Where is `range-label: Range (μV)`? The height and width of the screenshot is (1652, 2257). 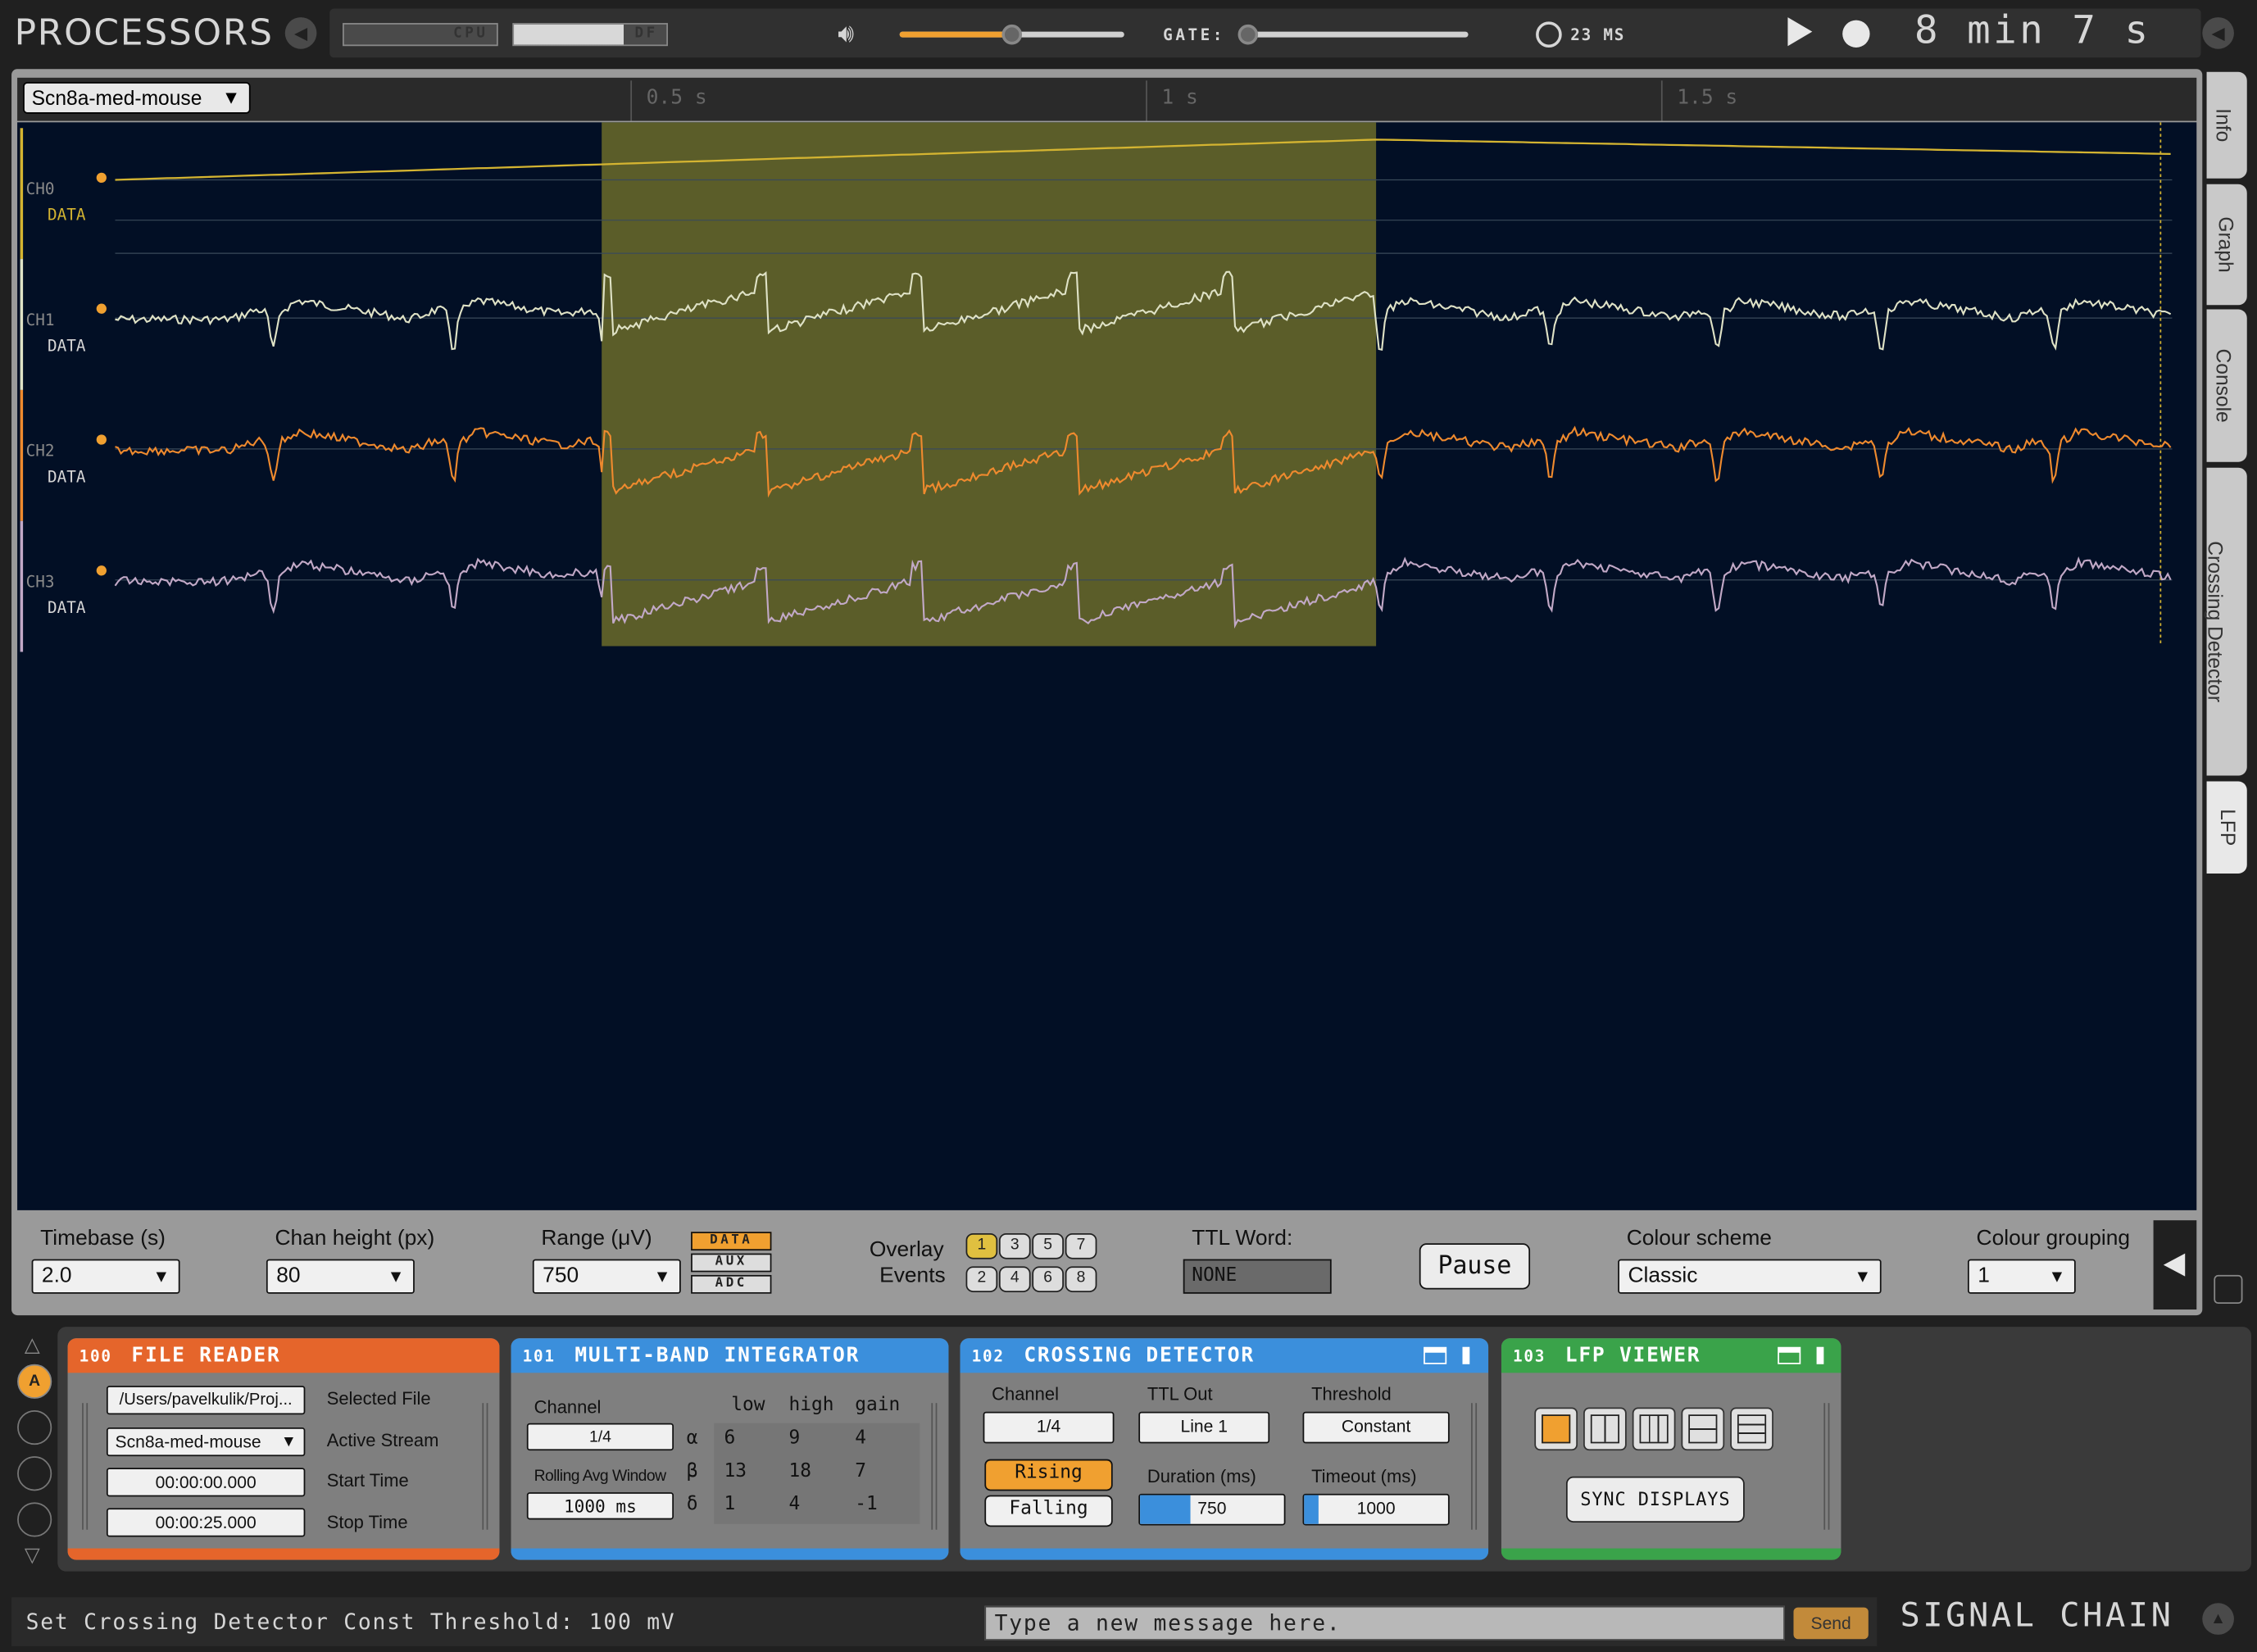
range-label: Range (μV) is located at coordinates (596, 1238).